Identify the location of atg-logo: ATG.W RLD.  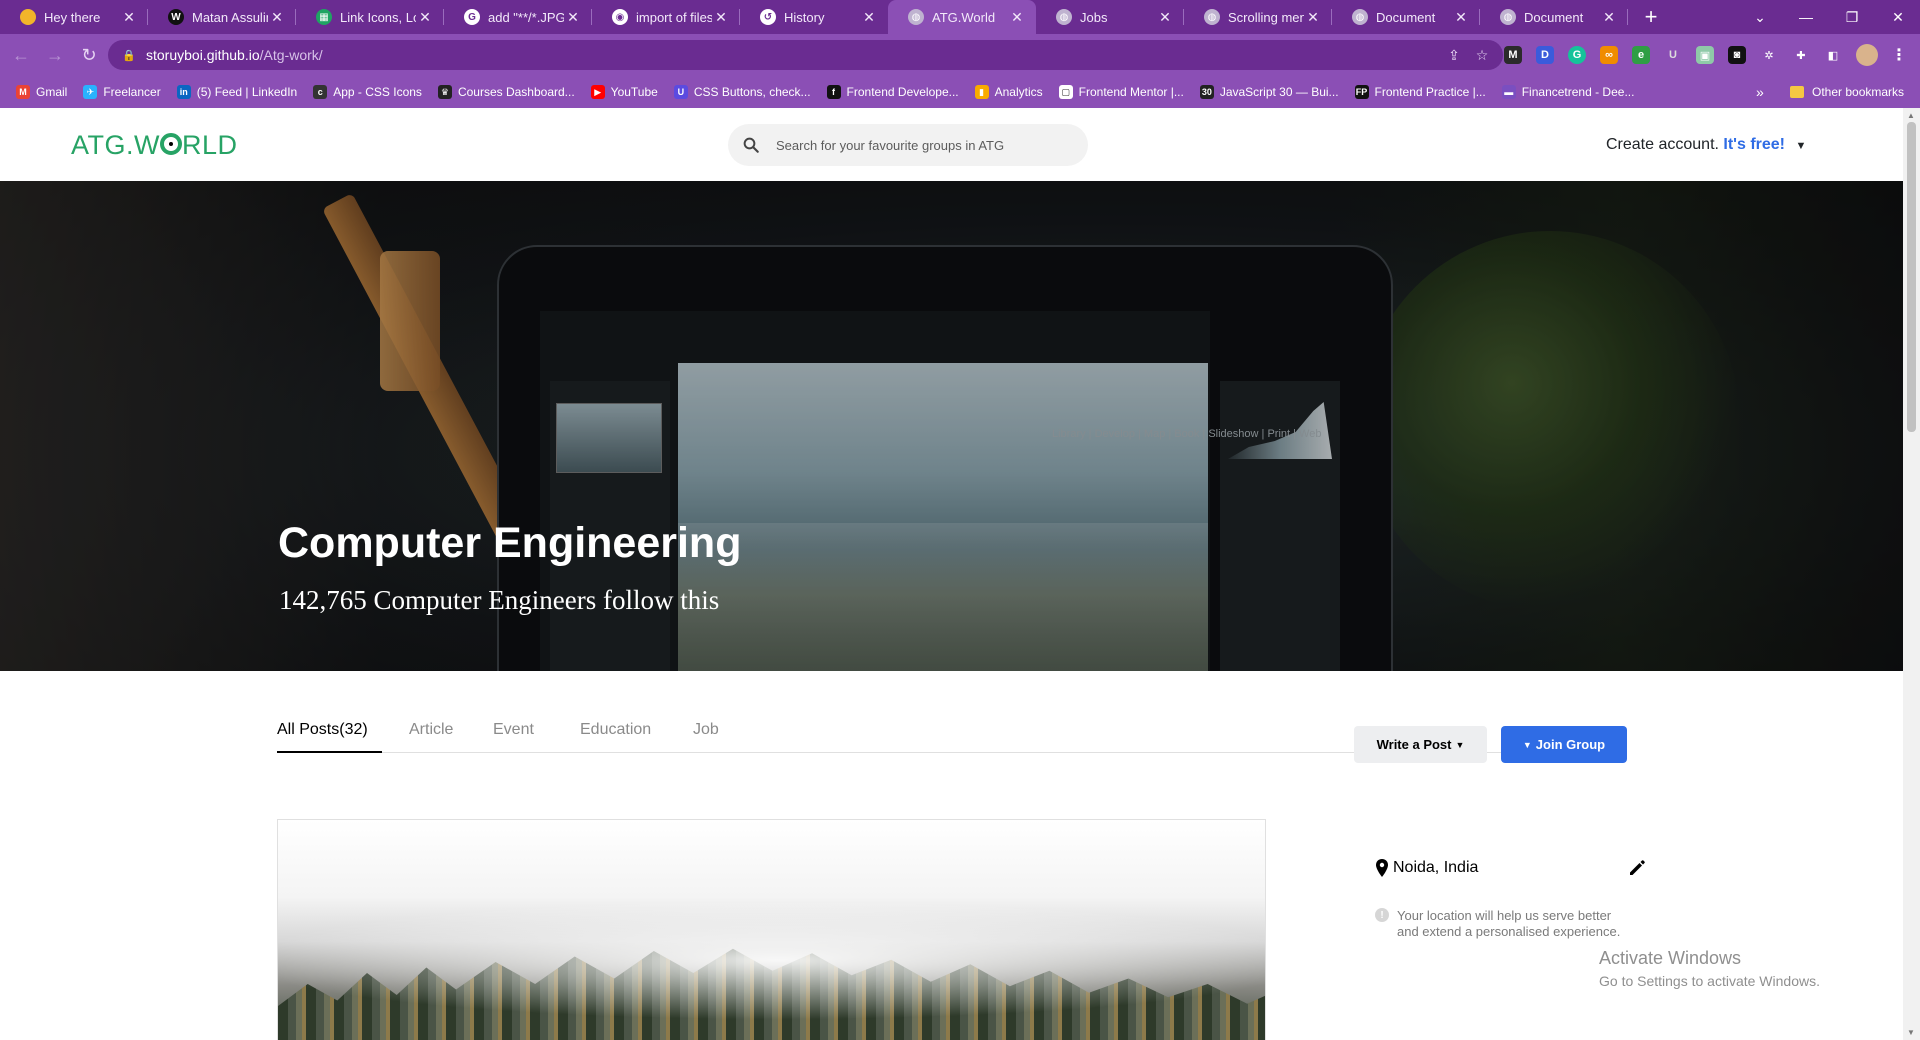
(154, 145).